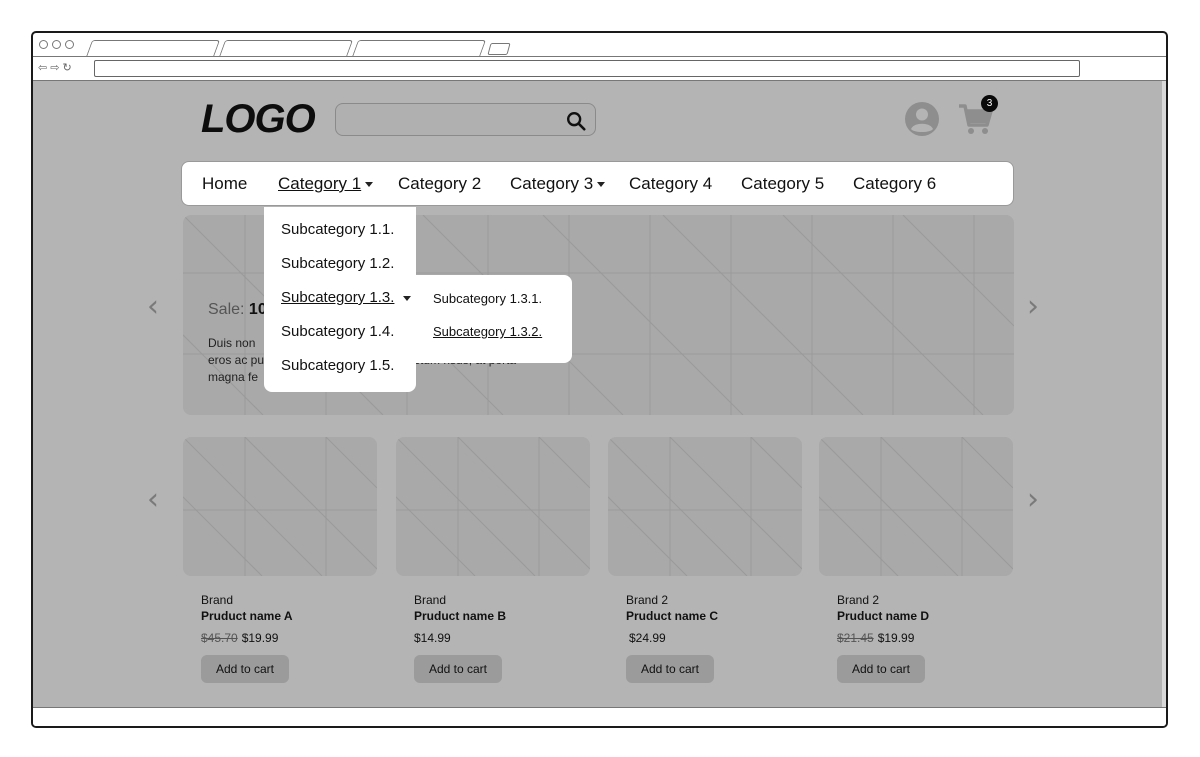  I want to click on cart-count-badge: 3, so click(989, 103).